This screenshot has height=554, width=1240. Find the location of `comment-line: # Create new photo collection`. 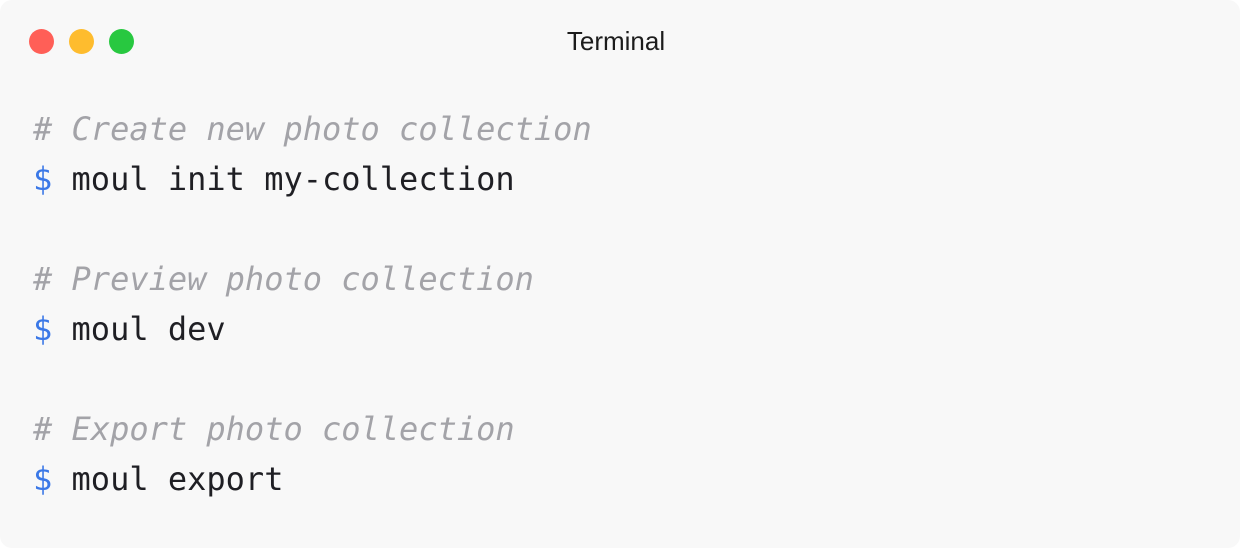

comment-line: # Create new photo collection is located at coordinates (312, 129).